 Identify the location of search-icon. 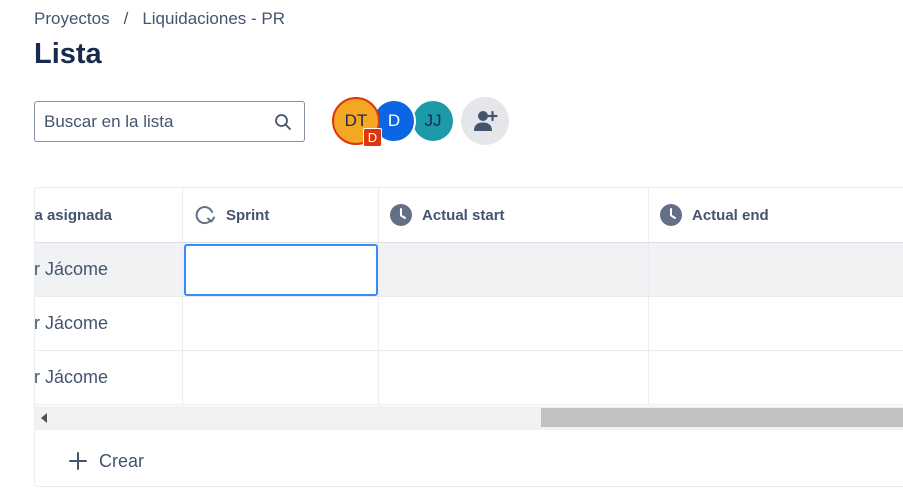
(283, 122).